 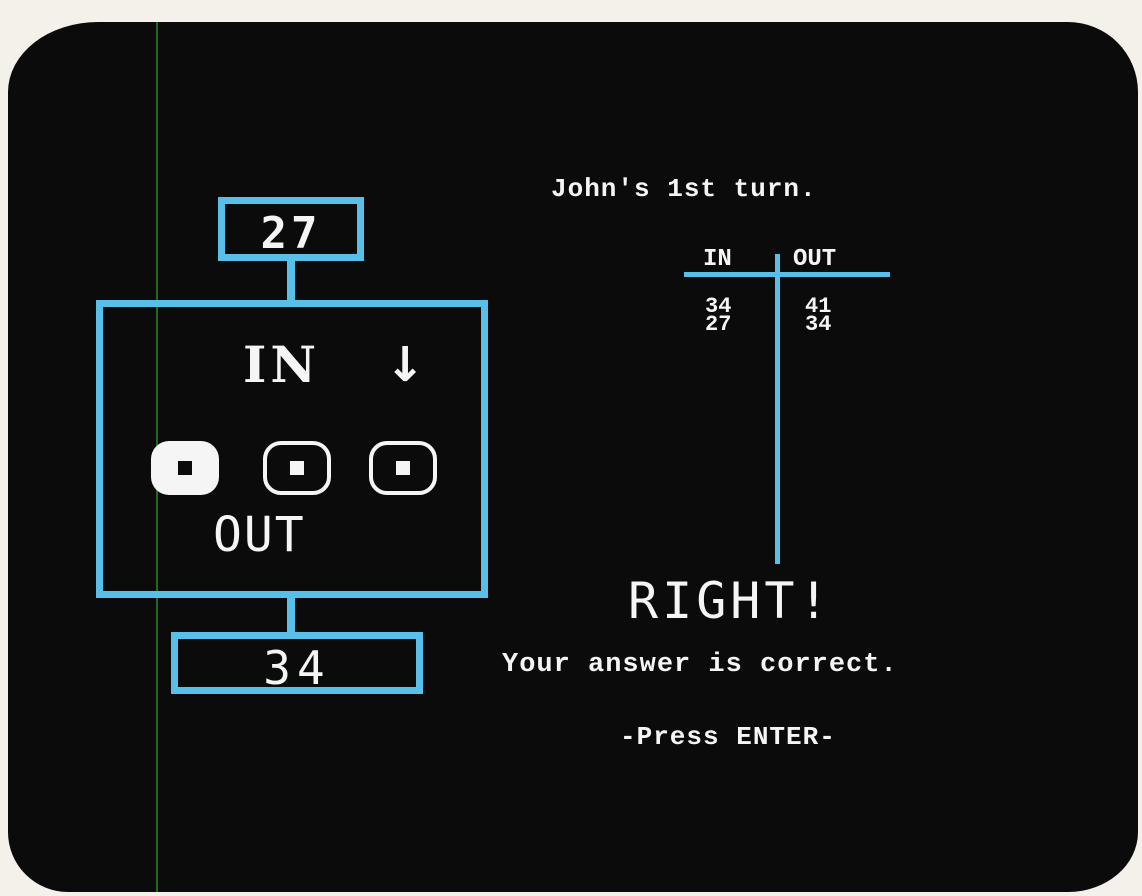 I want to click on table-cell: 34, so click(x=818, y=324).